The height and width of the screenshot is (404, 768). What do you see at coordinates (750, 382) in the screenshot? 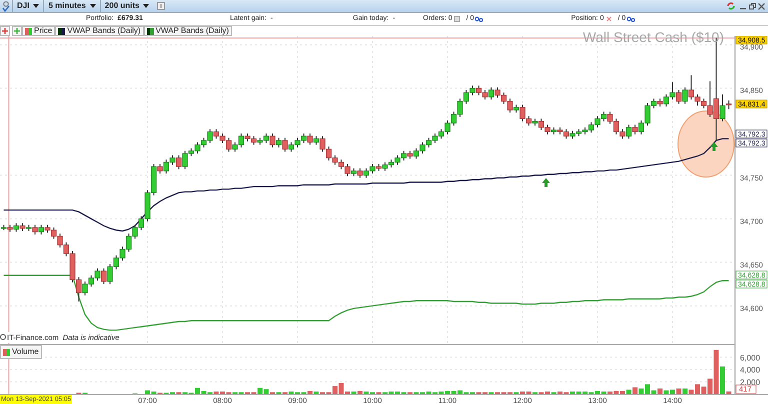
I see `axis-label: 2,000` at bounding box center [750, 382].